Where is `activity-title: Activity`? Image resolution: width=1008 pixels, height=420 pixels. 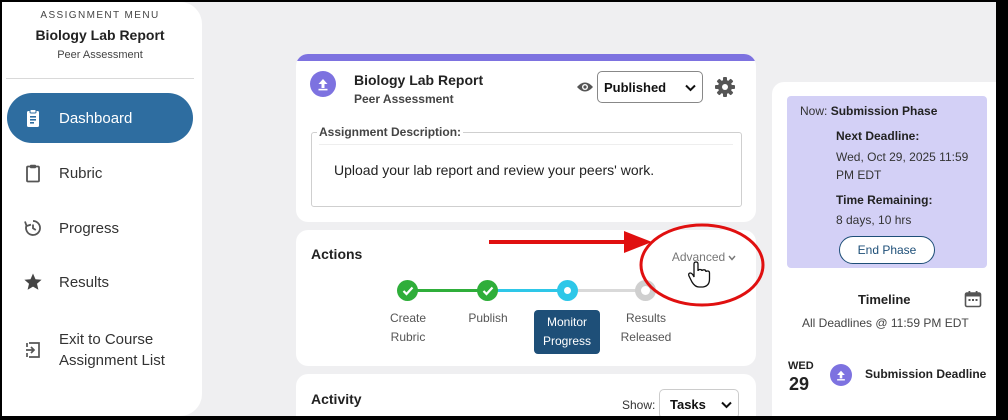
activity-title: Activity is located at coordinates (336, 399).